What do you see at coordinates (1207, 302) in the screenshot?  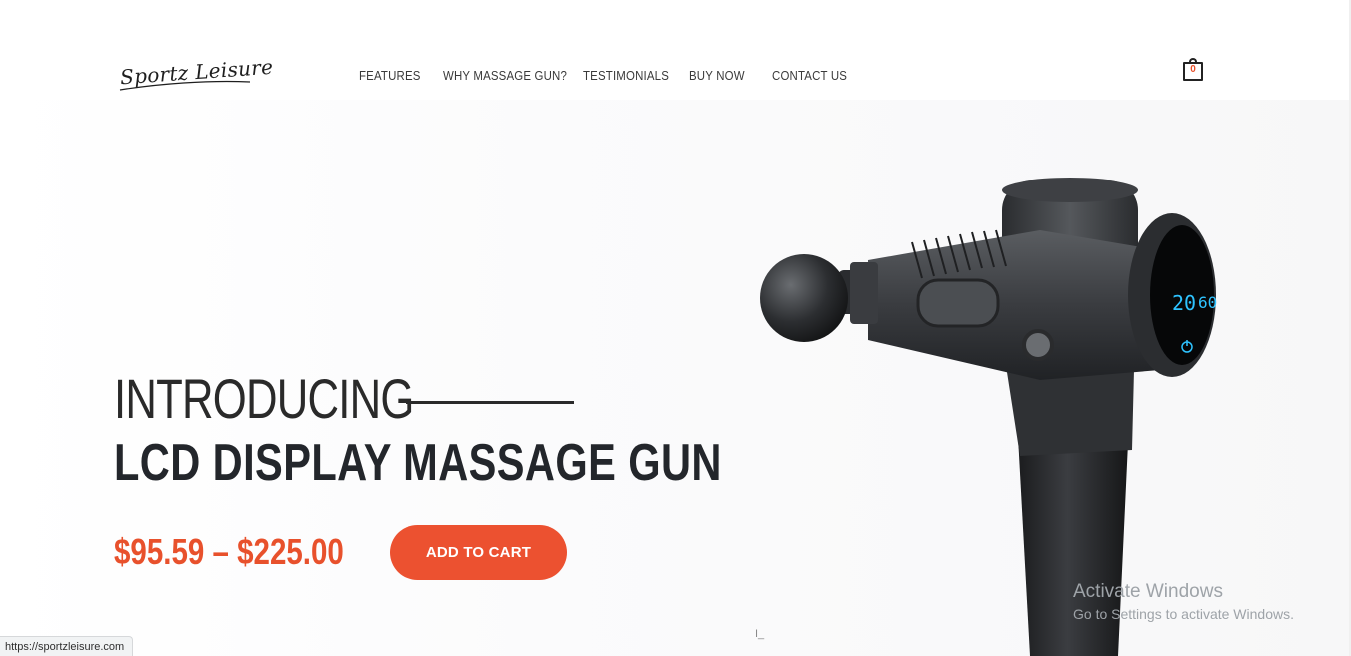 I see `lcd-right-value: 60` at bounding box center [1207, 302].